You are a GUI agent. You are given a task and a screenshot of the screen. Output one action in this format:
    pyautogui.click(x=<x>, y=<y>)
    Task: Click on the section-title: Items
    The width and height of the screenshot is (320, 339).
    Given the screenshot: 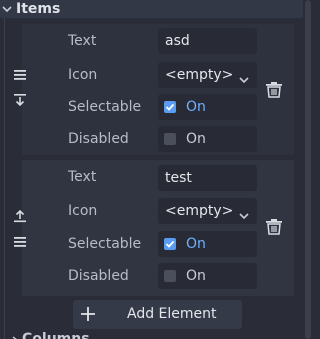 What is the action you would take?
    pyautogui.click(x=38, y=9)
    